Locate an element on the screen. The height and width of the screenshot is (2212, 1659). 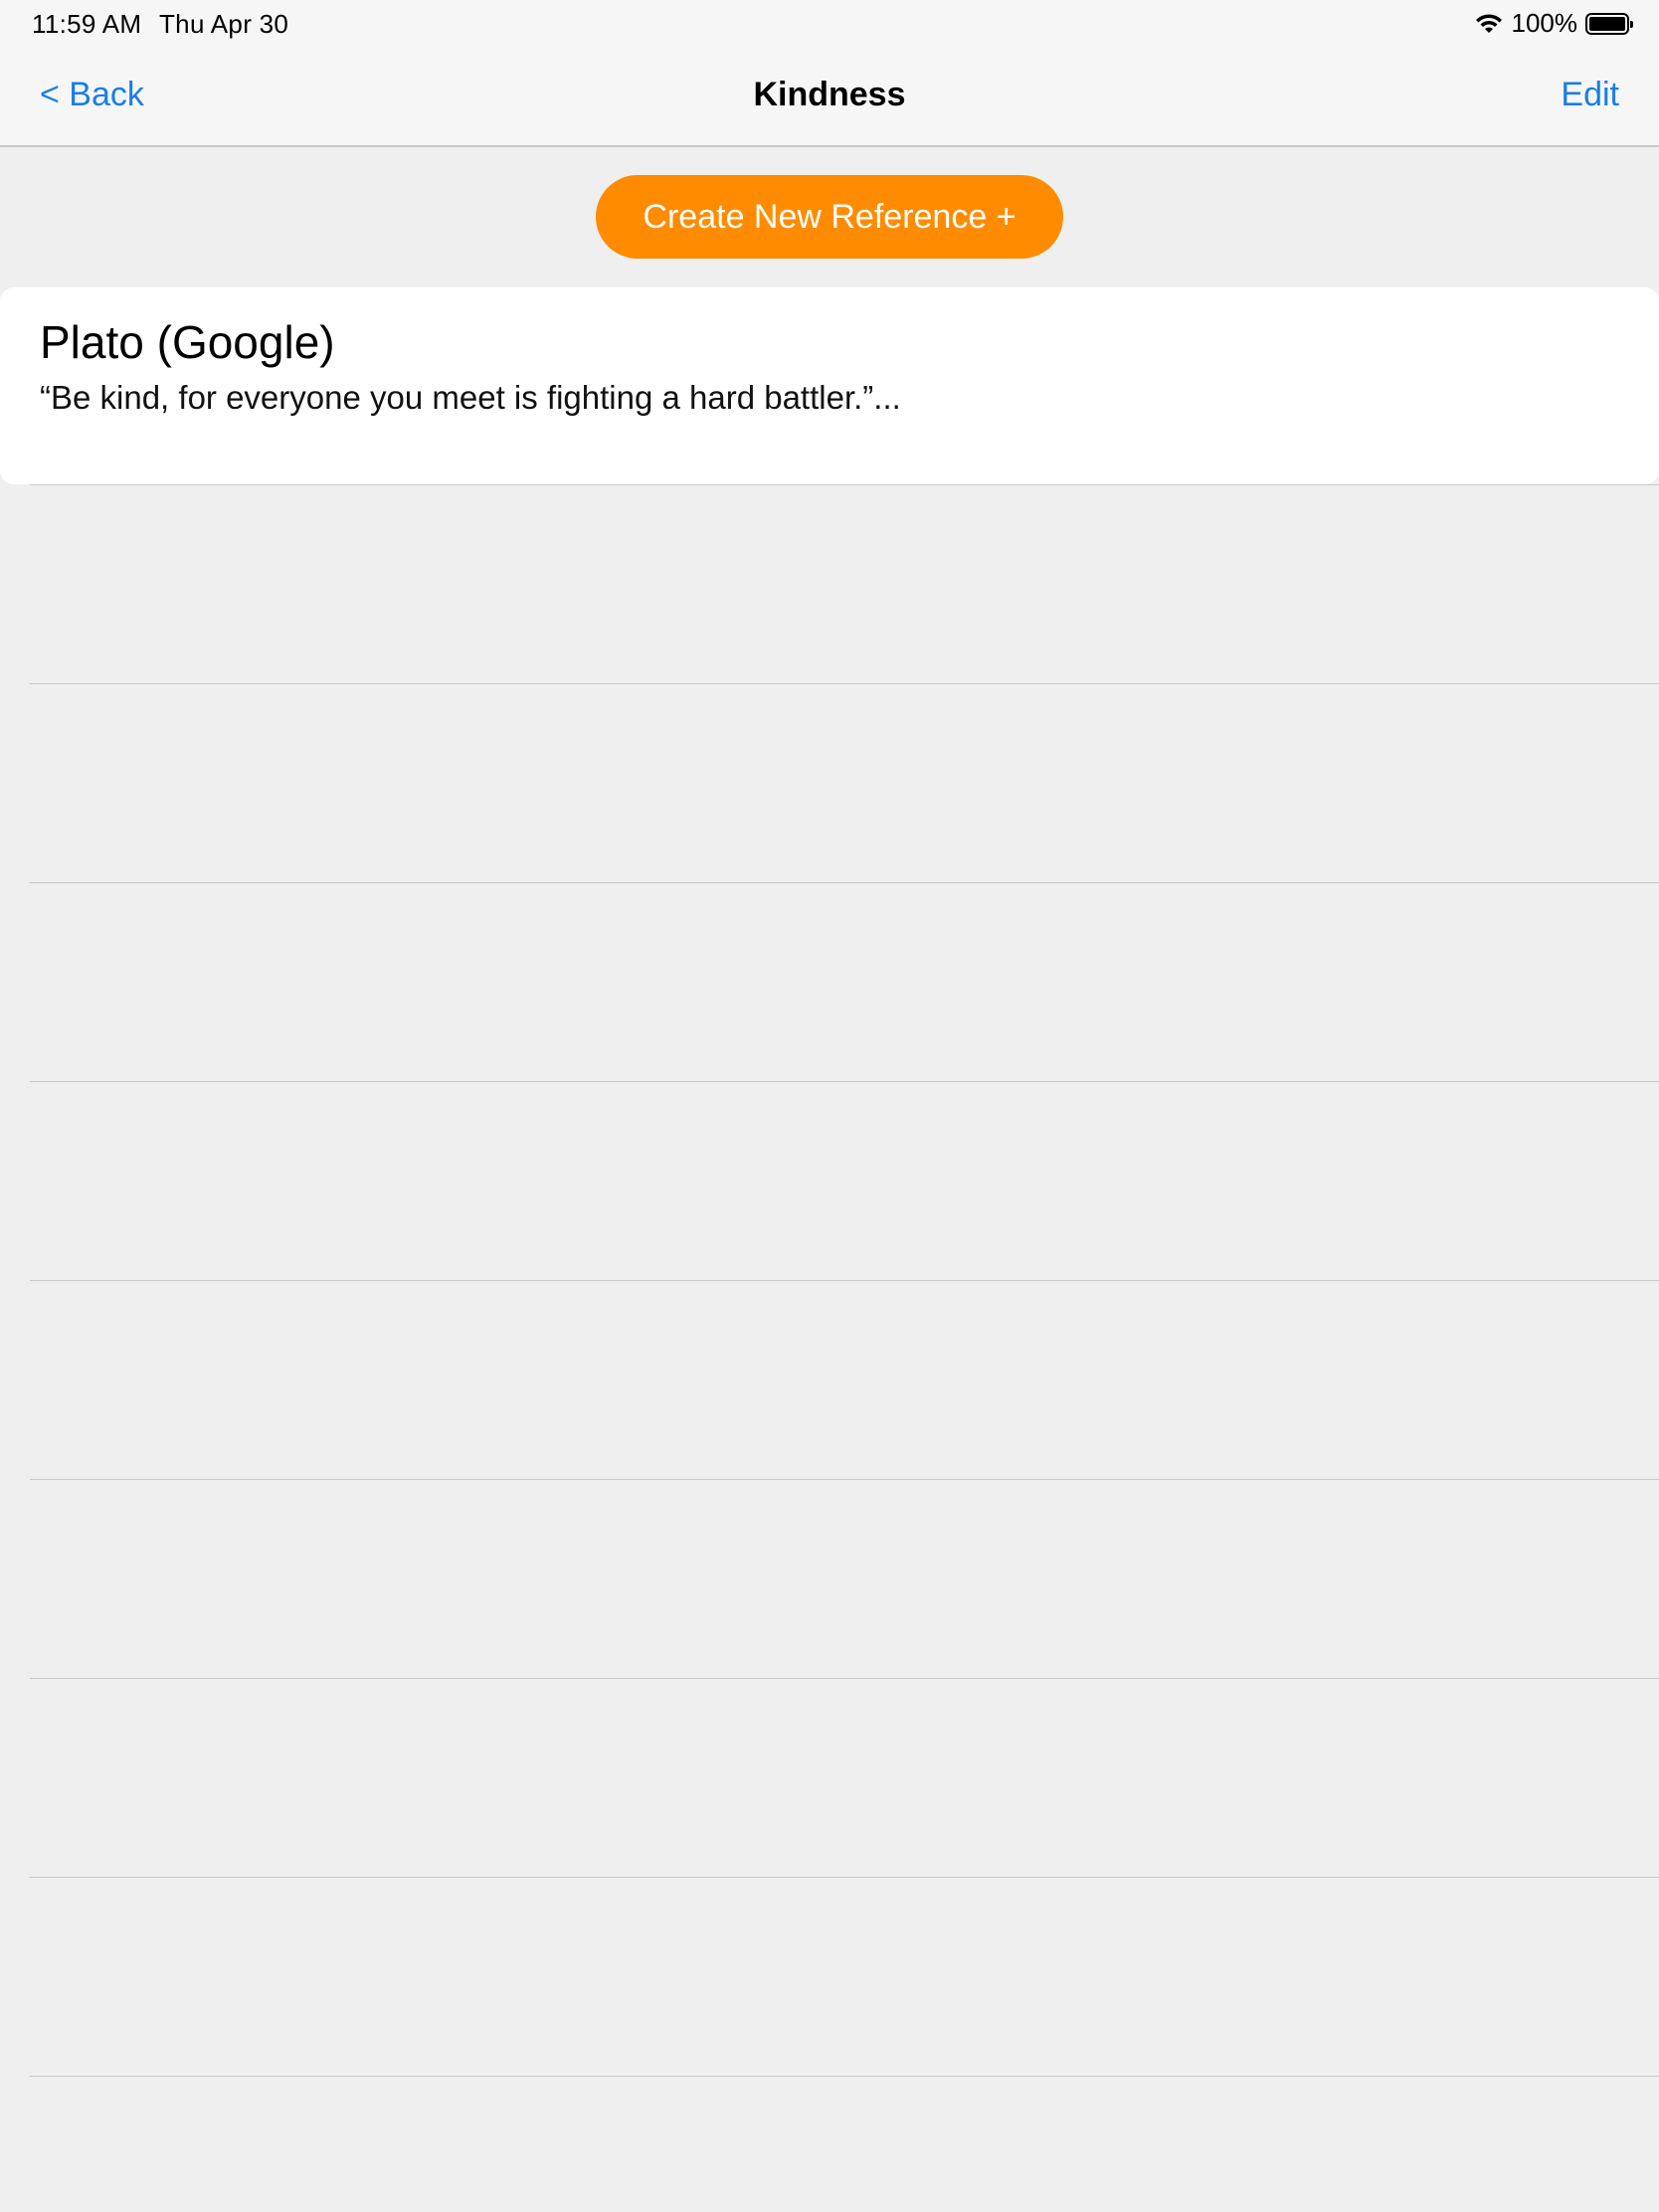
battery-fill is located at coordinates (1607, 23).